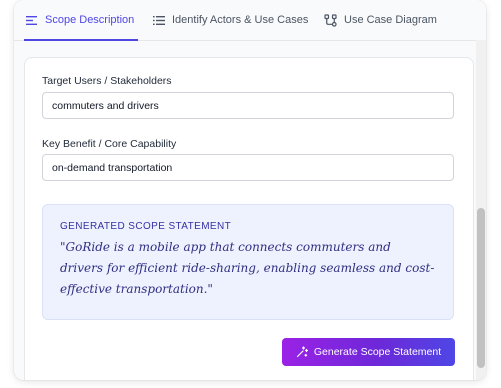  What do you see at coordinates (390, 20) in the screenshot?
I see `tab-label: Use Case Diagram` at bounding box center [390, 20].